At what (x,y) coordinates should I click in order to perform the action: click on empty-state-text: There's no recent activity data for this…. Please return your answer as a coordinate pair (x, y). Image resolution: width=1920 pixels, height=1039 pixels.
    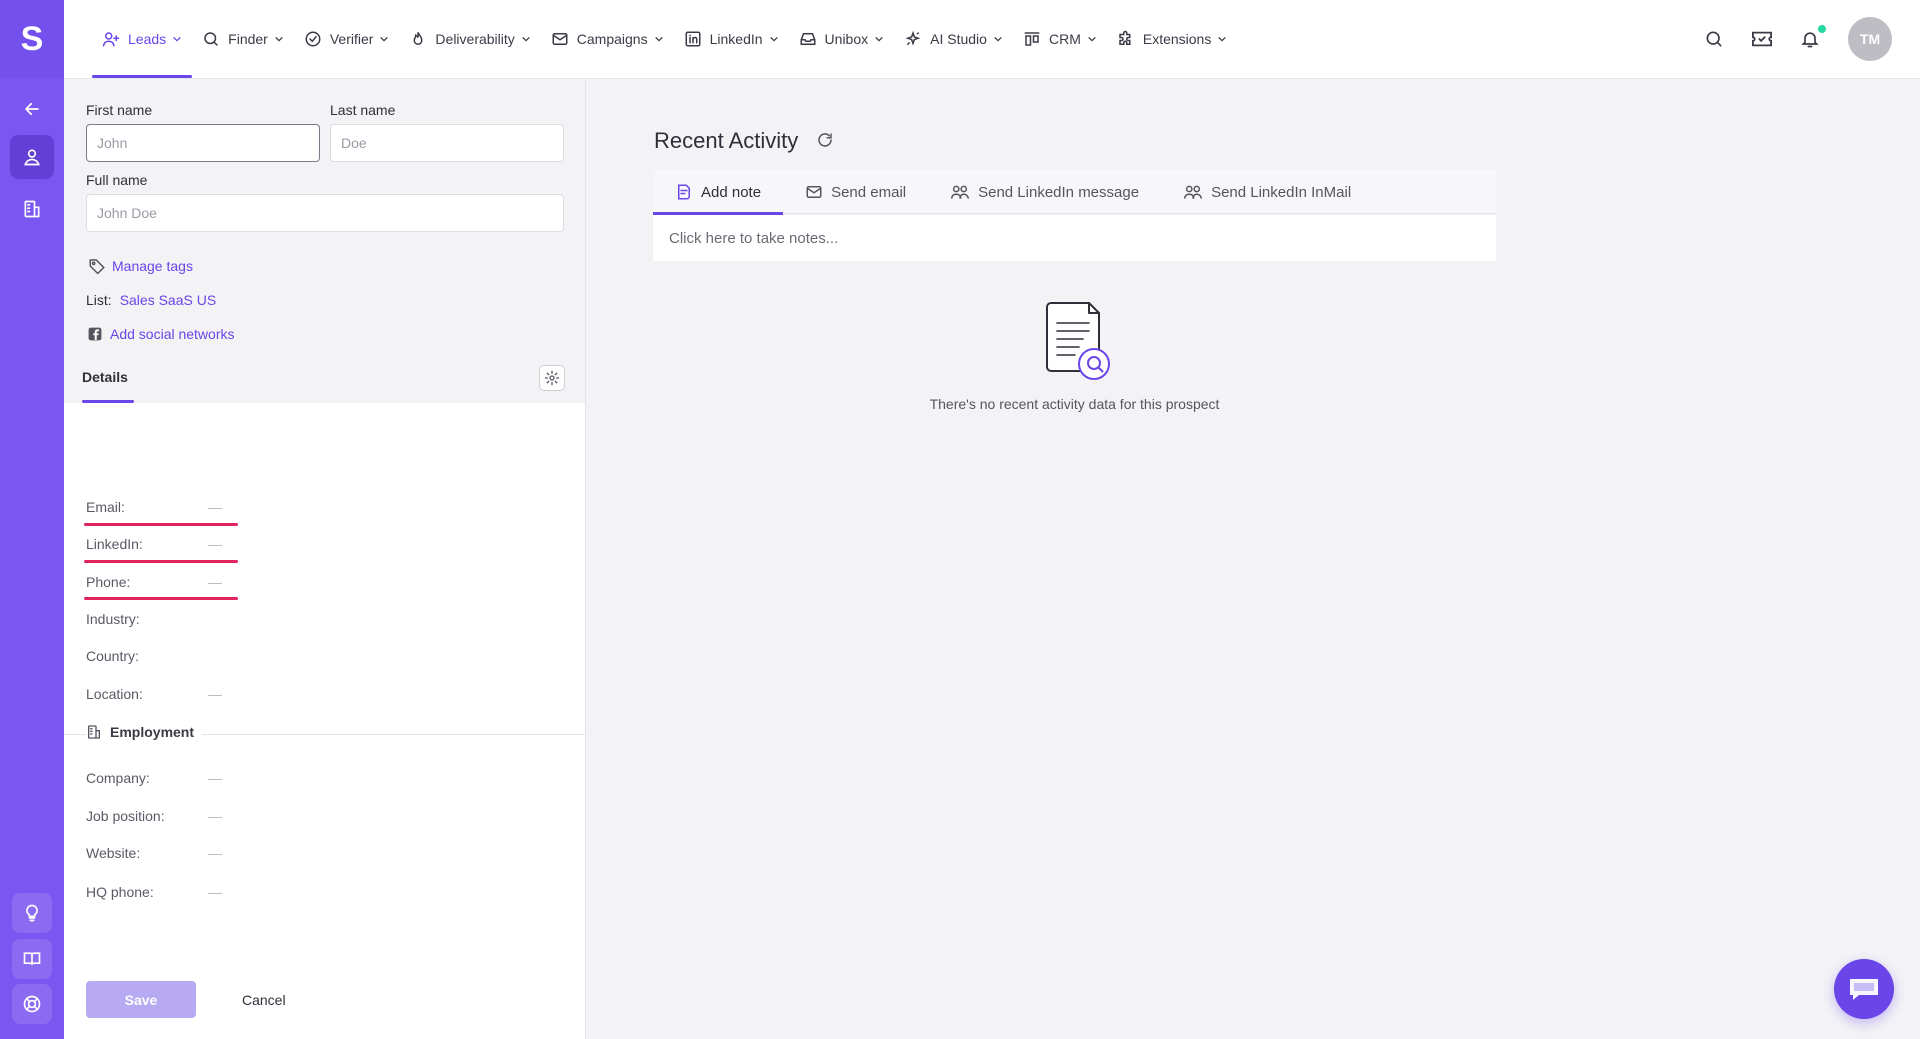
    Looking at the image, I should click on (1074, 404).